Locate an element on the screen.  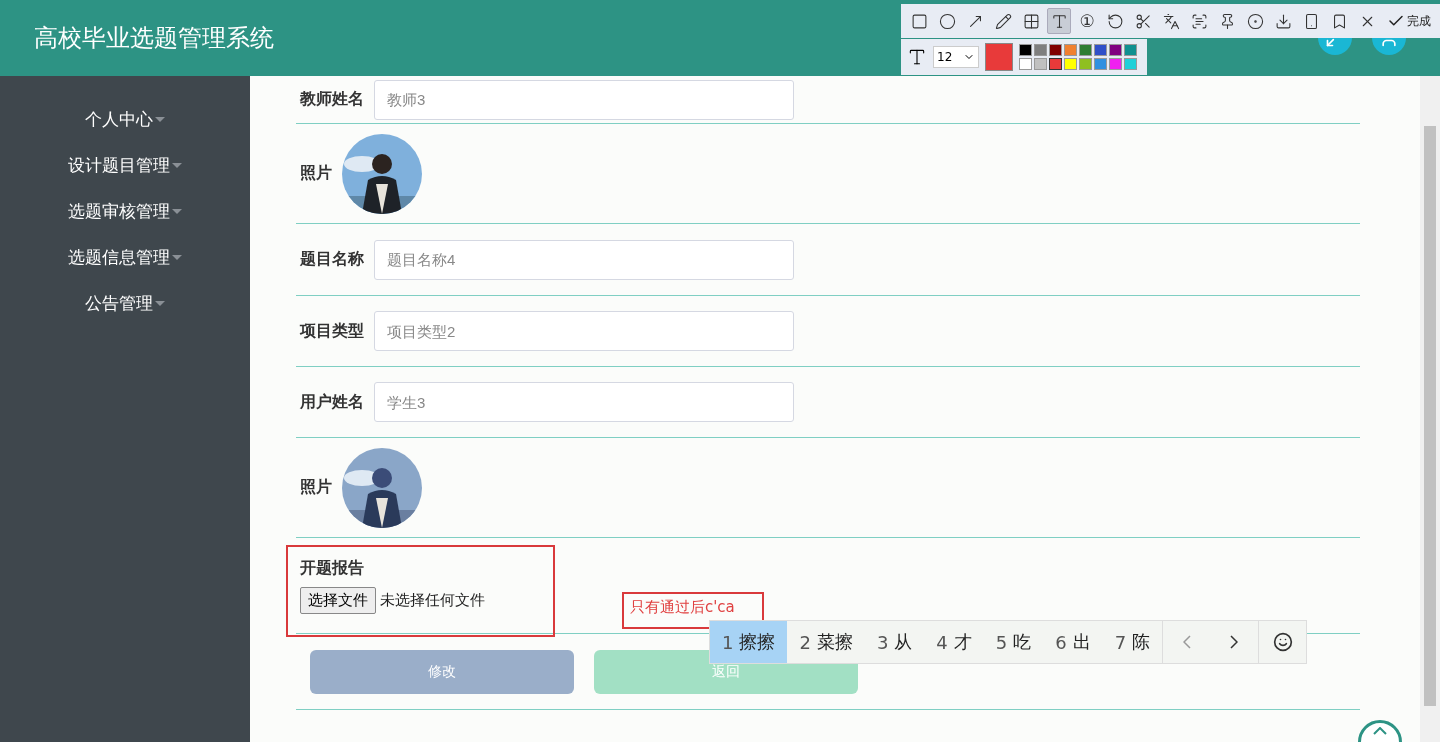
record-icon is located at coordinates (1255, 21).